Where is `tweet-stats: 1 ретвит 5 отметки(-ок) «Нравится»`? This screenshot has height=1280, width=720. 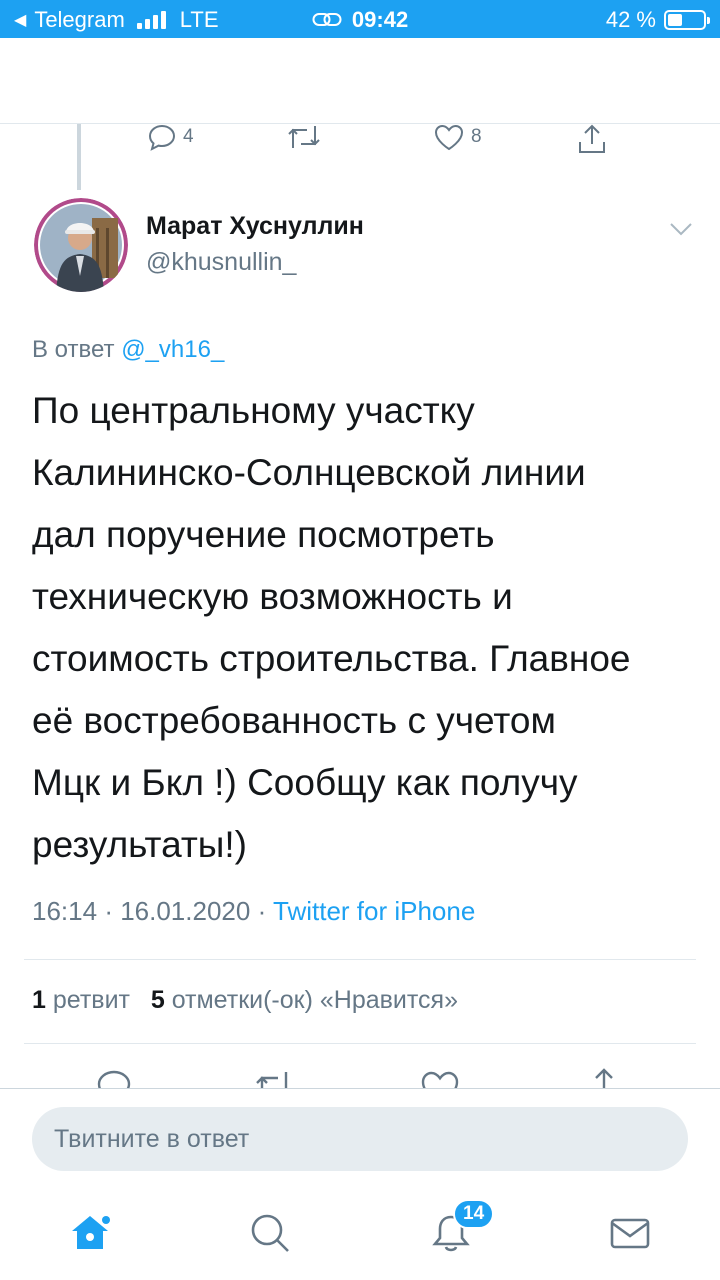 tweet-stats: 1 ретвит 5 отметки(-ок) «Нравится» is located at coordinates (245, 1000).